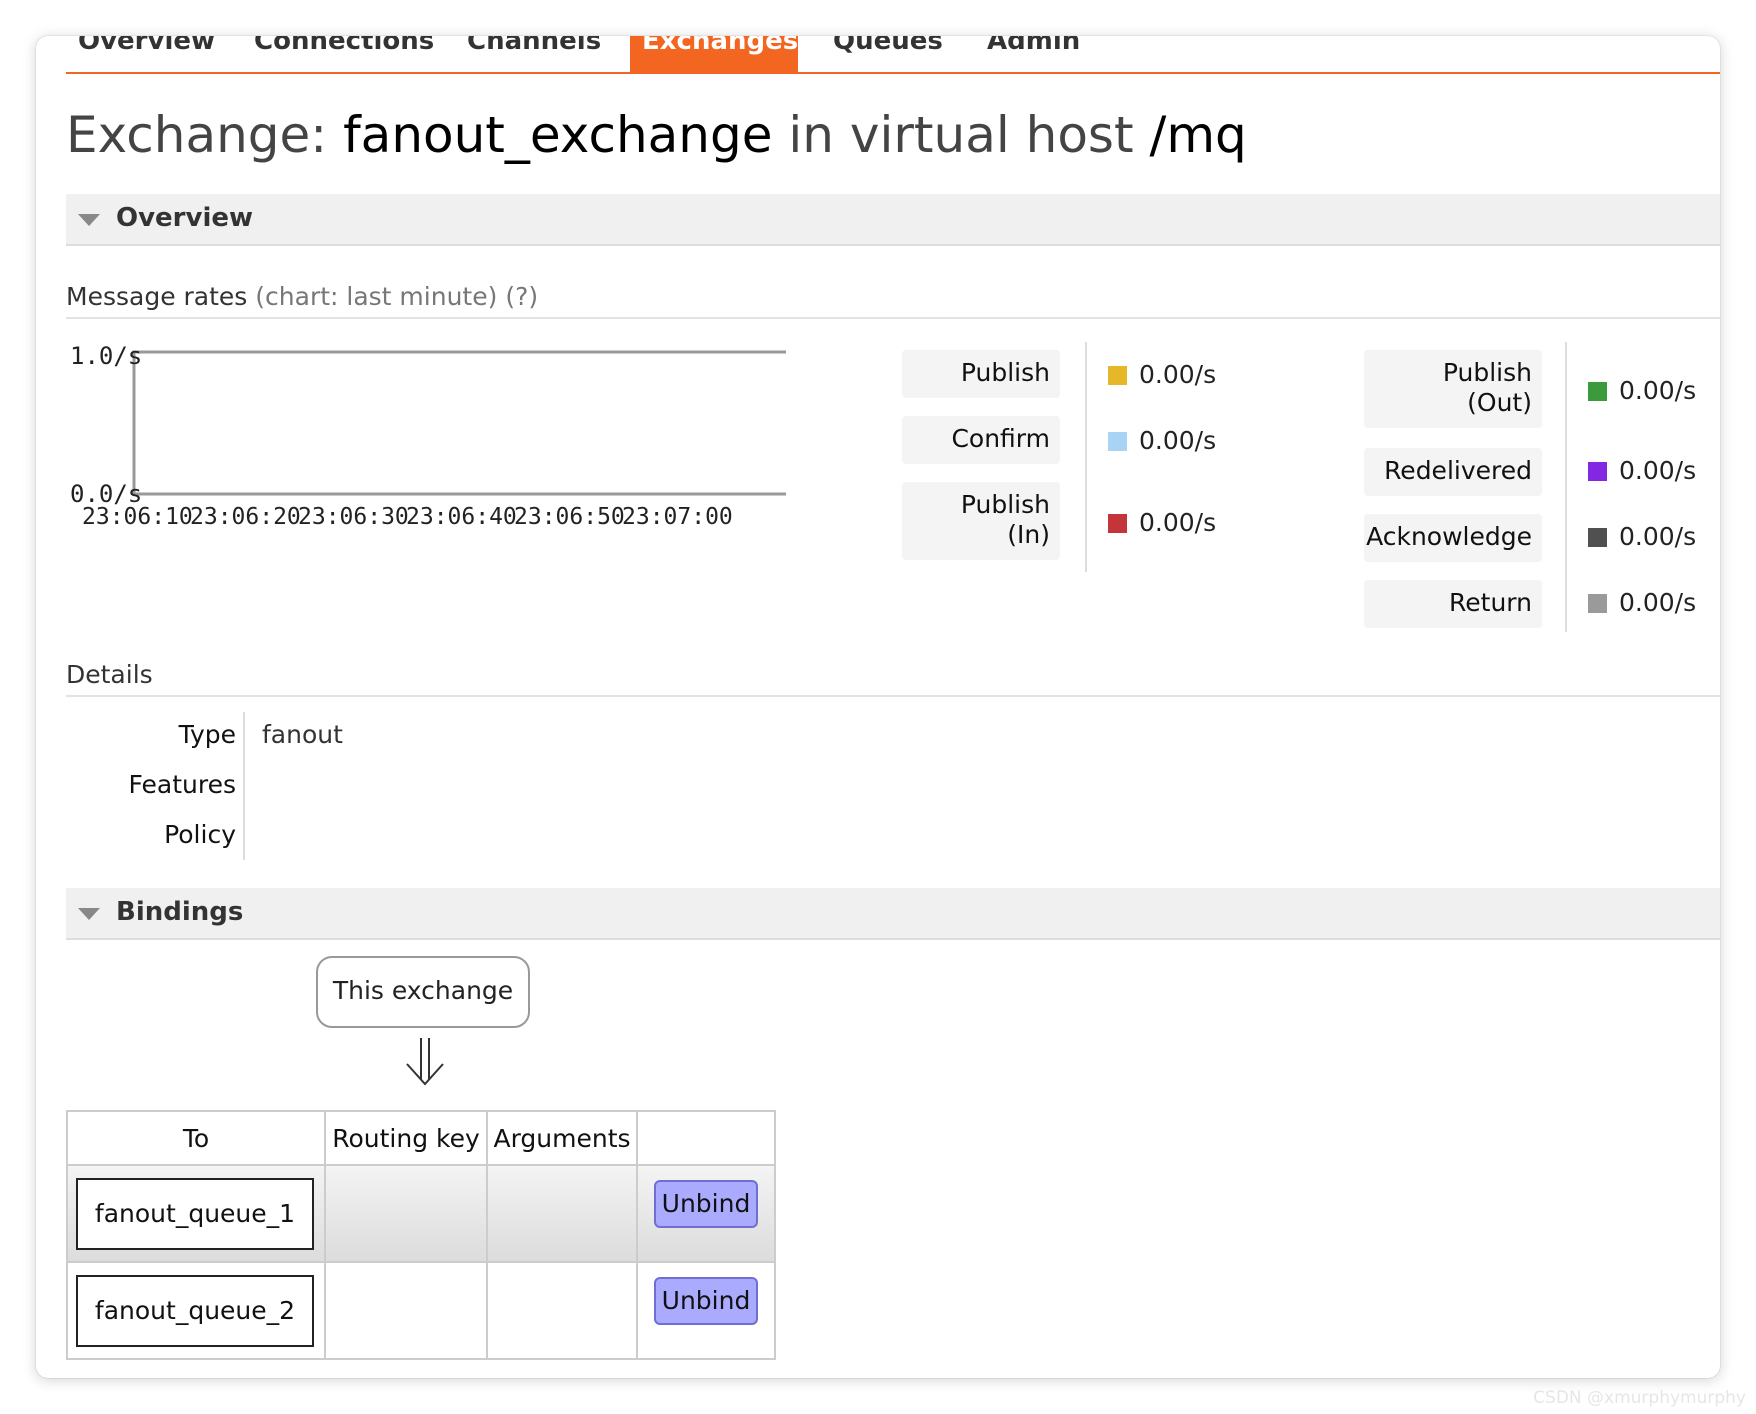 Image resolution: width=1756 pixels, height=1414 pixels. I want to click on binding-to-cell: fanout_queue_1, so click(196, 1213).